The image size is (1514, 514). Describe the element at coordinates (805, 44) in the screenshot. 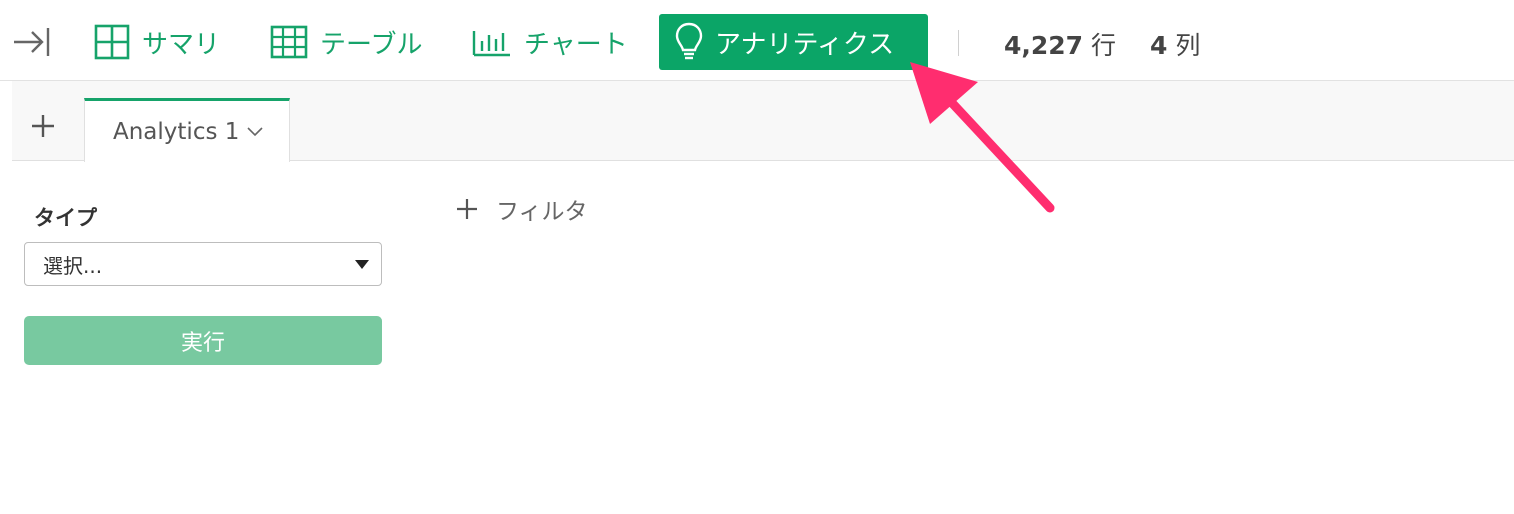

I see `analytics-label: アナリティクス` at that location.